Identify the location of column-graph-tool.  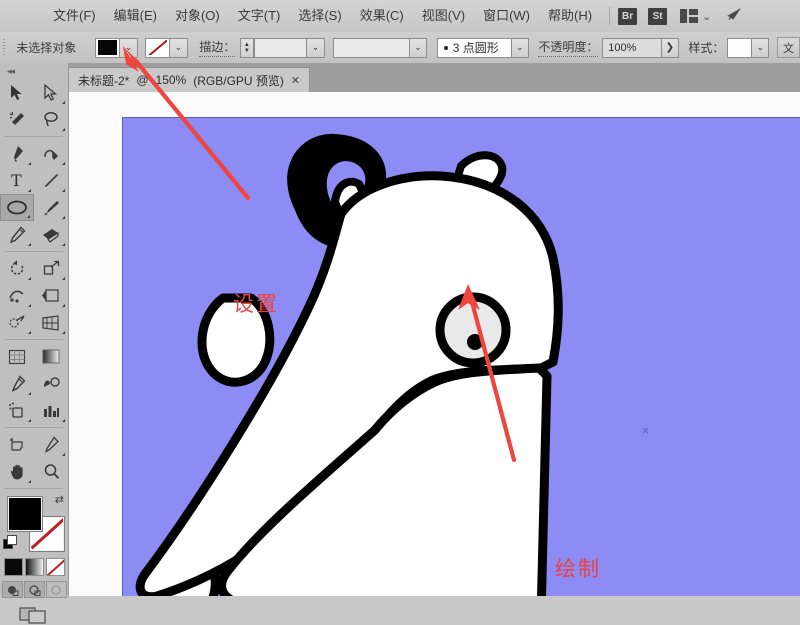
(51, 410).